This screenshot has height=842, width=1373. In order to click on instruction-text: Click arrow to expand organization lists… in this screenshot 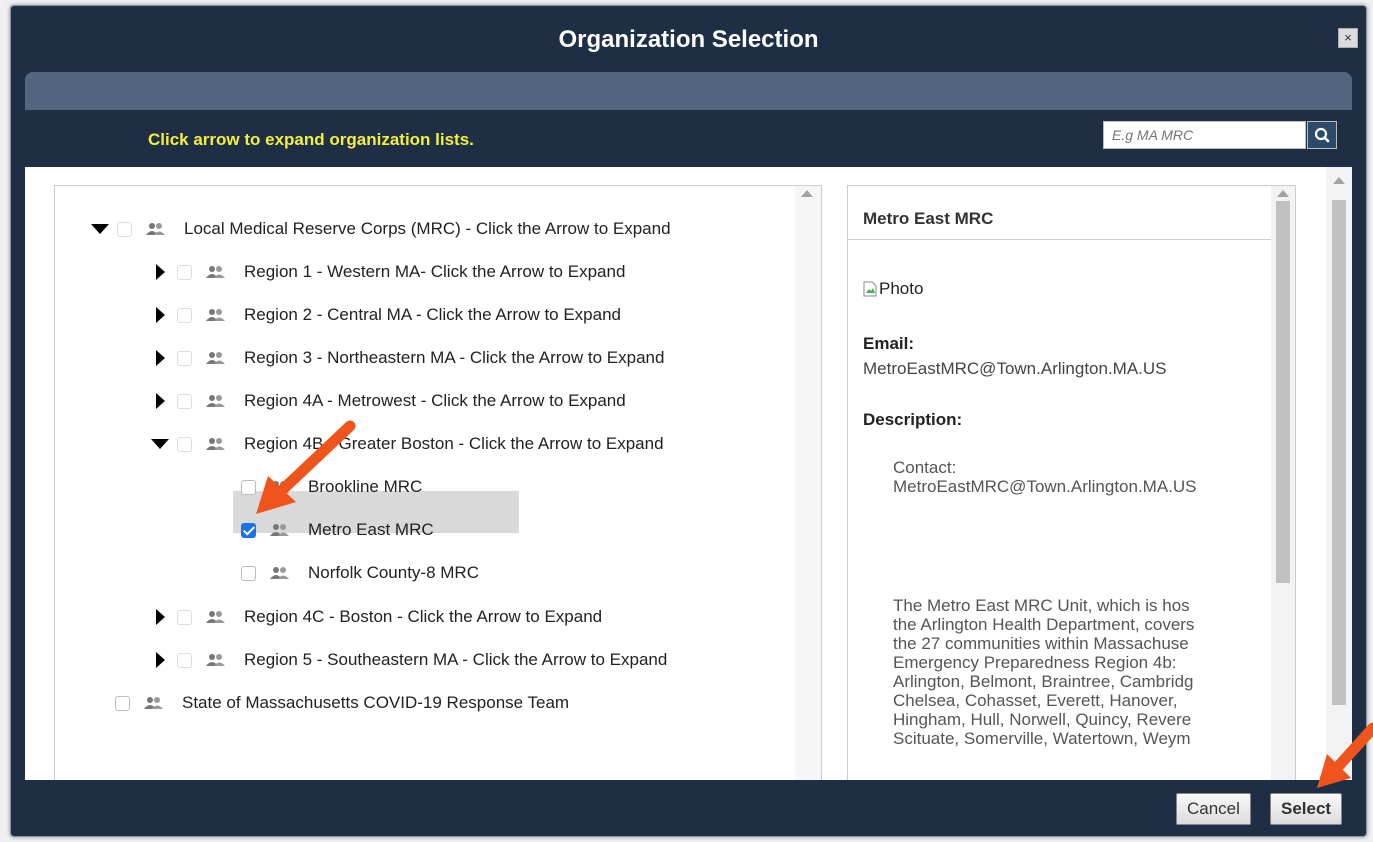, I will do `click(311, 139)`.